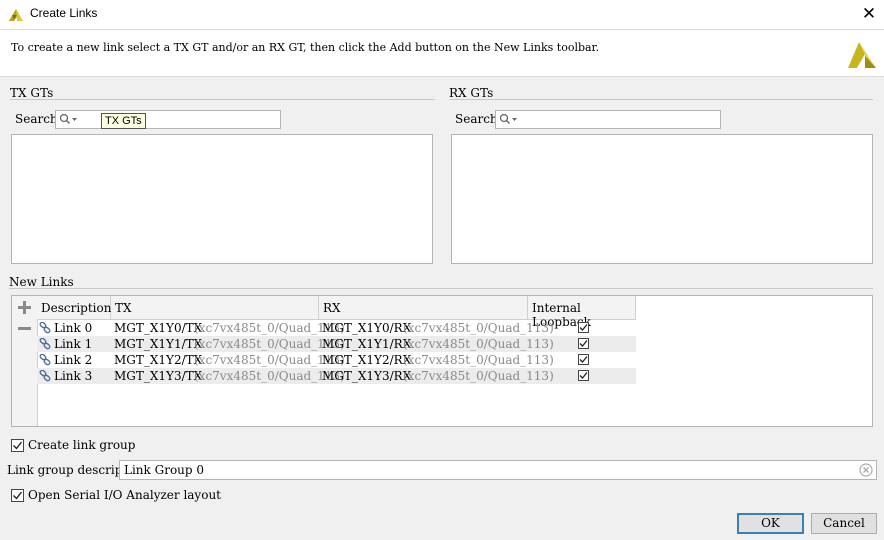  What do you see at coordinates (222, 99) in the screenshot?
I see `tx-section-divider` at bounding box center [222, 99].